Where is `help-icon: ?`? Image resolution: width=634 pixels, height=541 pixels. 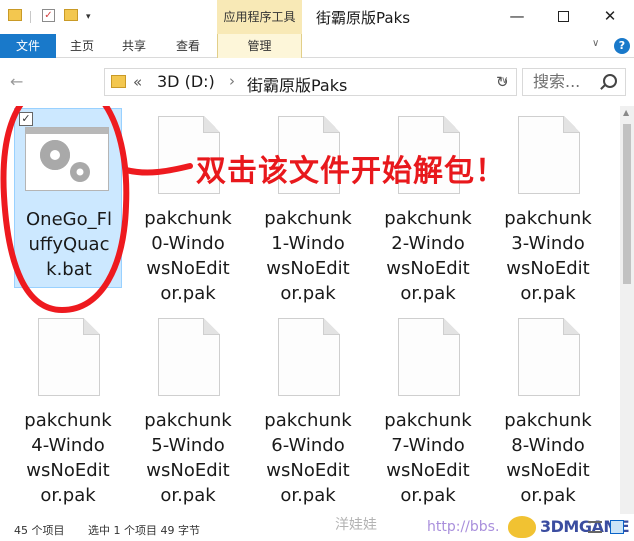
help-icon: ? is located at coordinates (622, 46).